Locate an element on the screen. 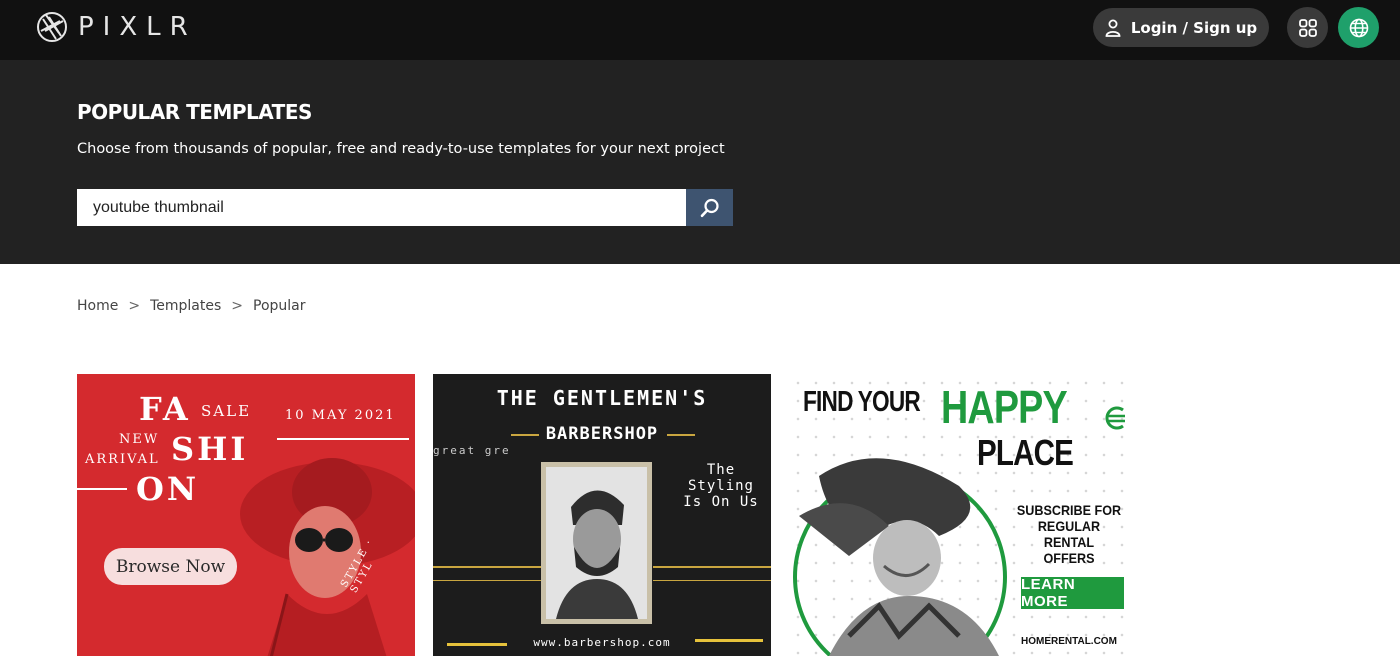 The height and width of the screenshot is (667, 1400). headline-shi: SHI is located at coordinates (210, 449).